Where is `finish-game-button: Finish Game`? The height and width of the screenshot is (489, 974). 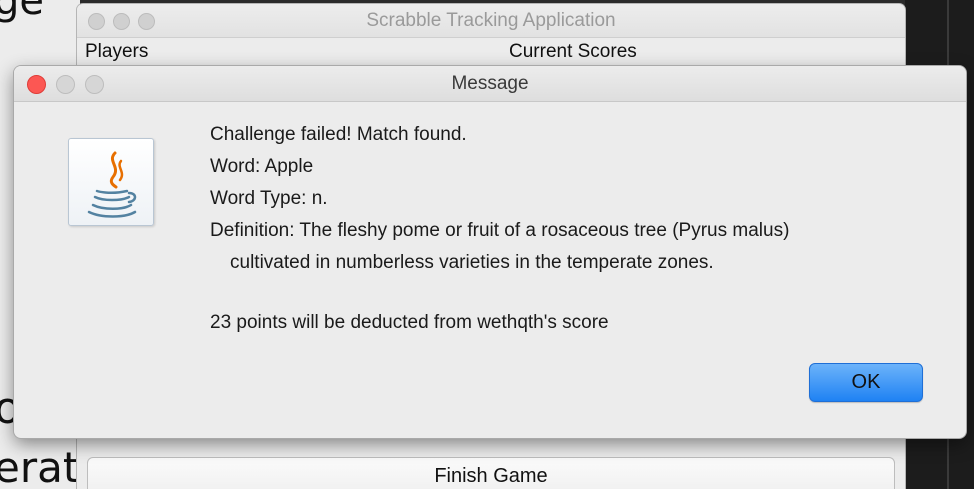 finish-game-button: Finish Game is located at coordinates (491, 473).